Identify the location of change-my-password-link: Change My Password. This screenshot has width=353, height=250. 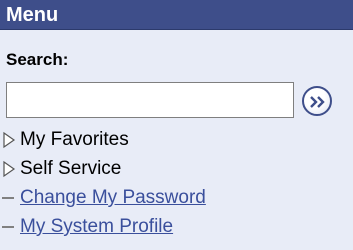
(113, 198).